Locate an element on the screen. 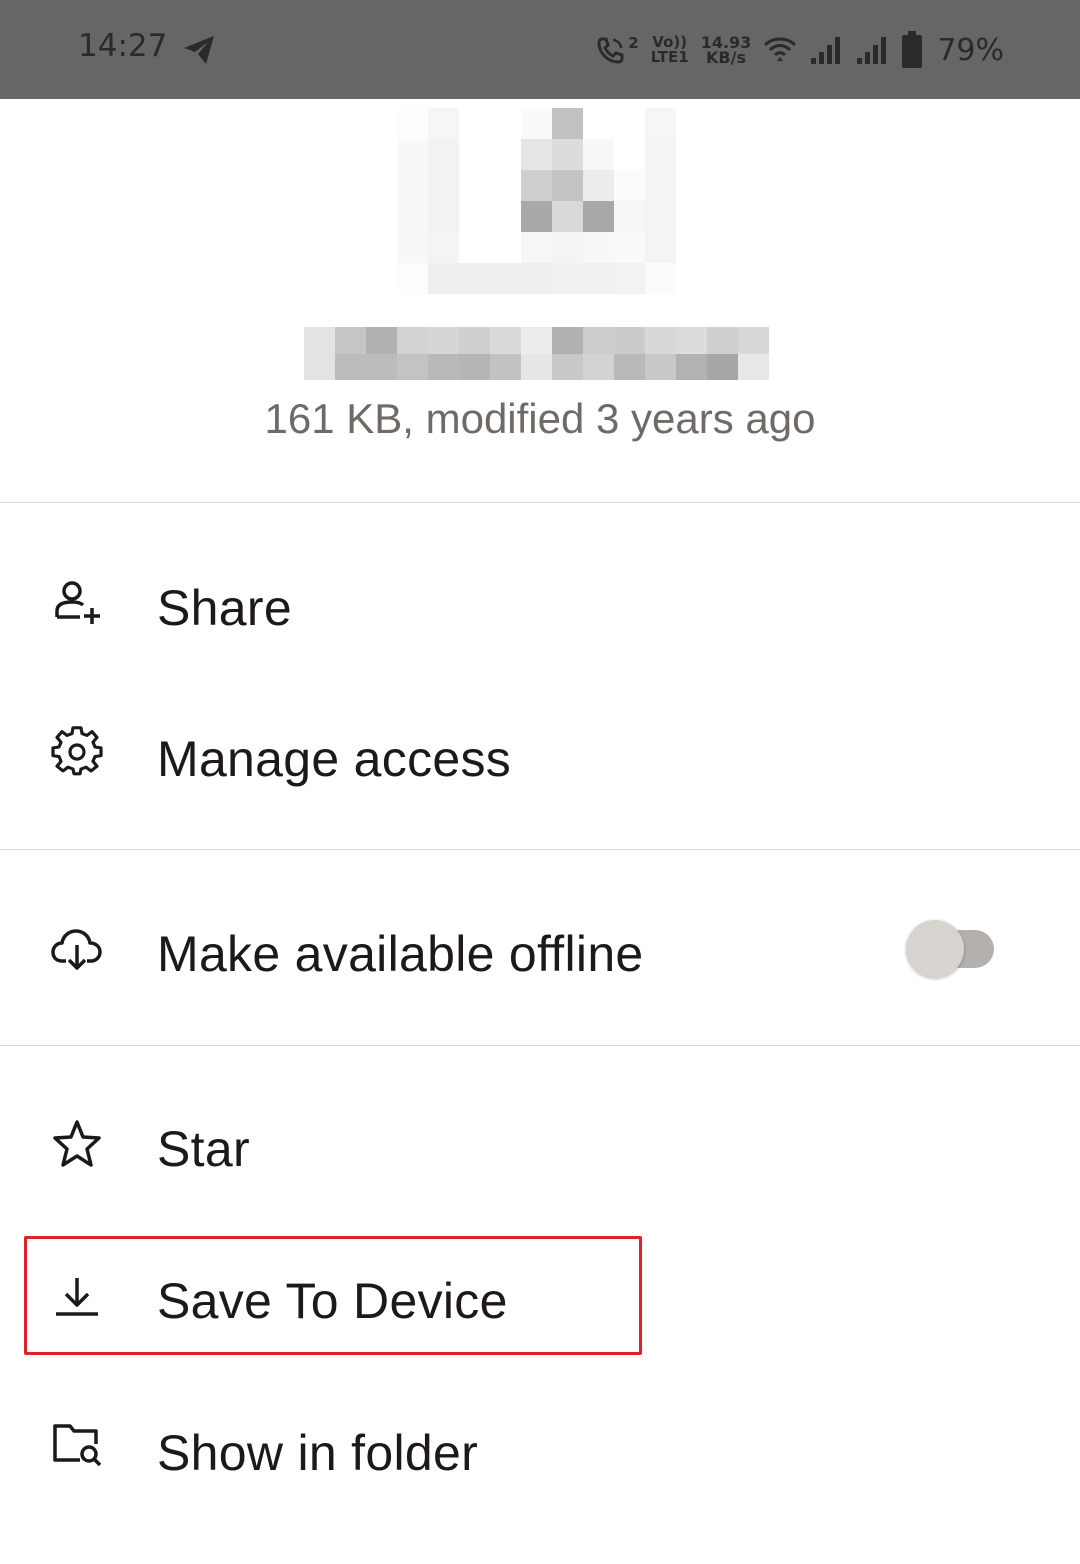  show-in-folder-label: Show in folder is located at coordinates (318, 1453).